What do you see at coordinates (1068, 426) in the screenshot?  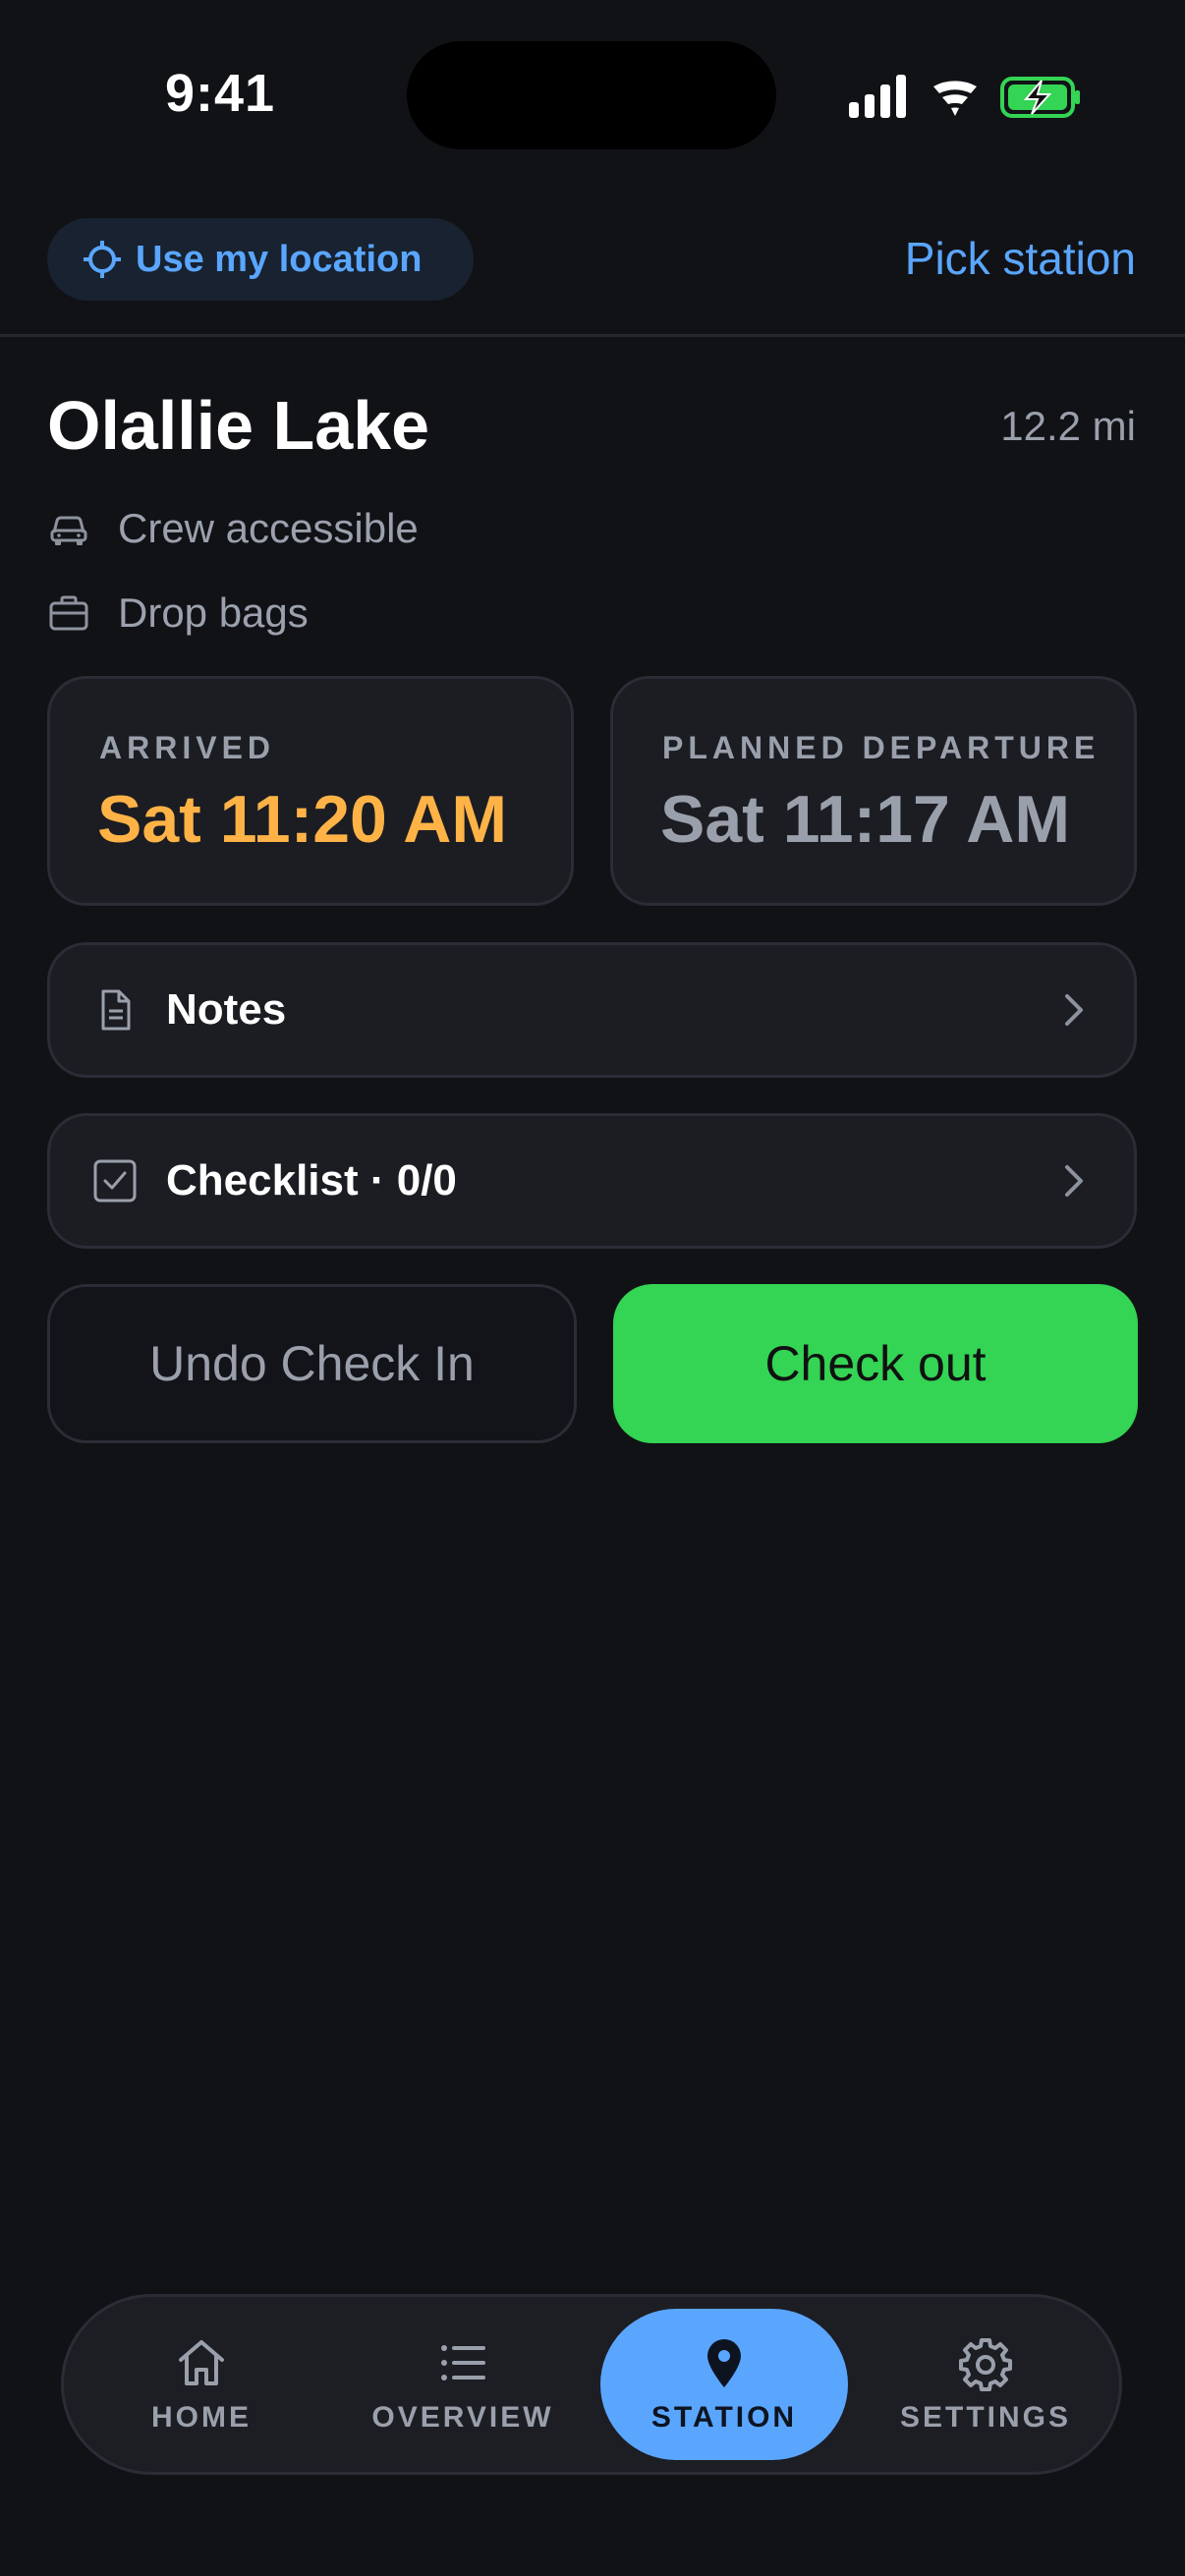 I see `station-distance: 12.2 mi` at bounding box center [1068, 426].